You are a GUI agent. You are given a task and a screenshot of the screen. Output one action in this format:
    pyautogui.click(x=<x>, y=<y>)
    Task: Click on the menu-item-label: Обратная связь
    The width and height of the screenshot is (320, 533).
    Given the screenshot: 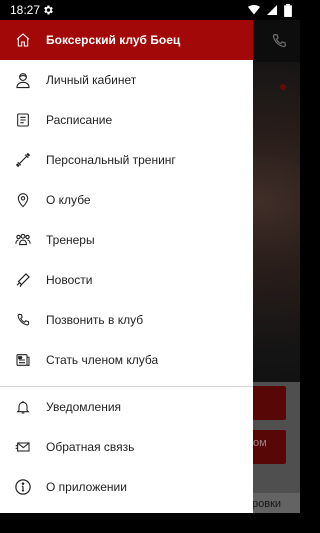 What is the action you would take?
    pyautogui.click(x=90, y=447)
    